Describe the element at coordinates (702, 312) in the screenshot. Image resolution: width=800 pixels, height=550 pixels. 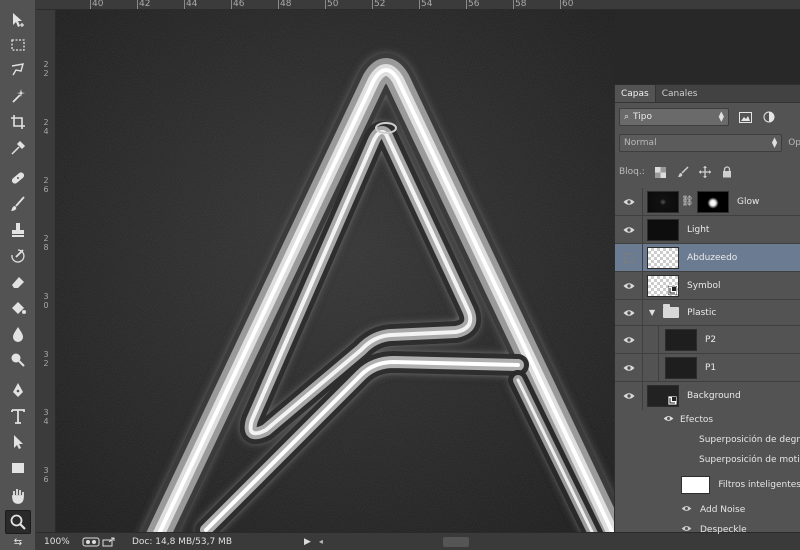
I see `group-name: Plastic` at that location.